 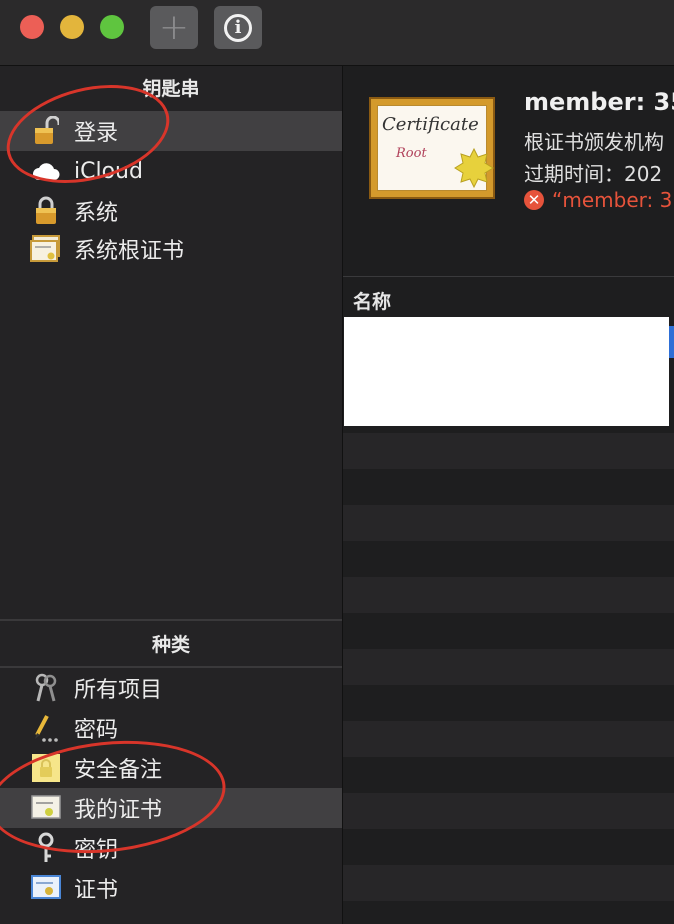 What do you see at coordinates (508, 296) in the screenshot?
I see `list-column-header: 名称` at bounding box center [508, 296].